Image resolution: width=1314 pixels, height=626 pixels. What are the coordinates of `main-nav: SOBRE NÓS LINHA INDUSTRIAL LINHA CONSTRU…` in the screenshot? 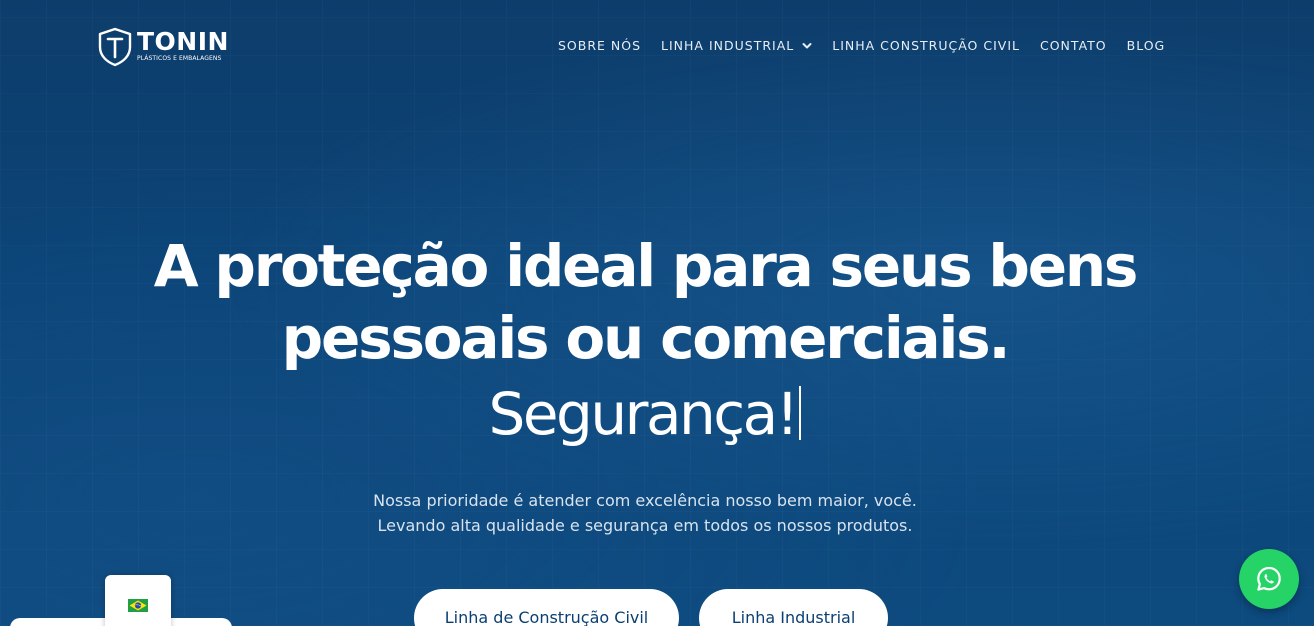 It's located at (861, 45).